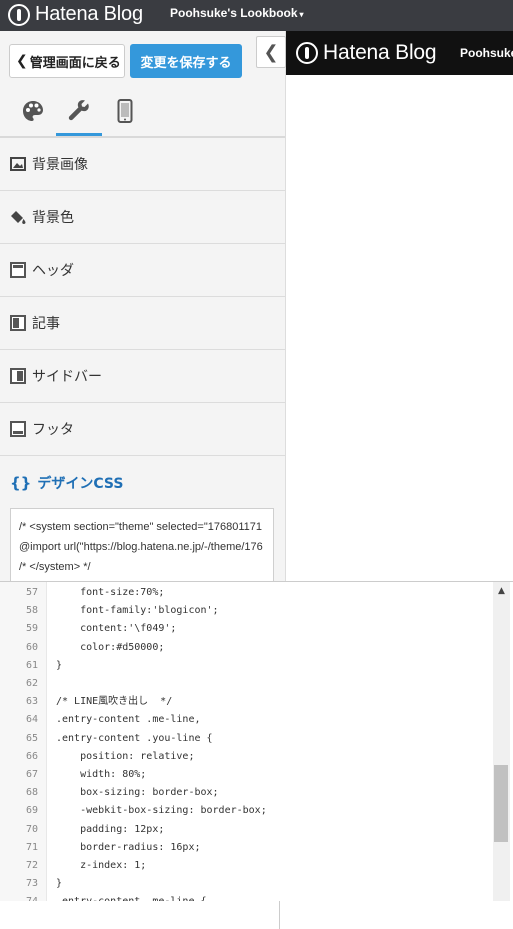 This screenshot has width=513, height=929. I want to click on menu-background-color: 背景色, so click(142, 217).